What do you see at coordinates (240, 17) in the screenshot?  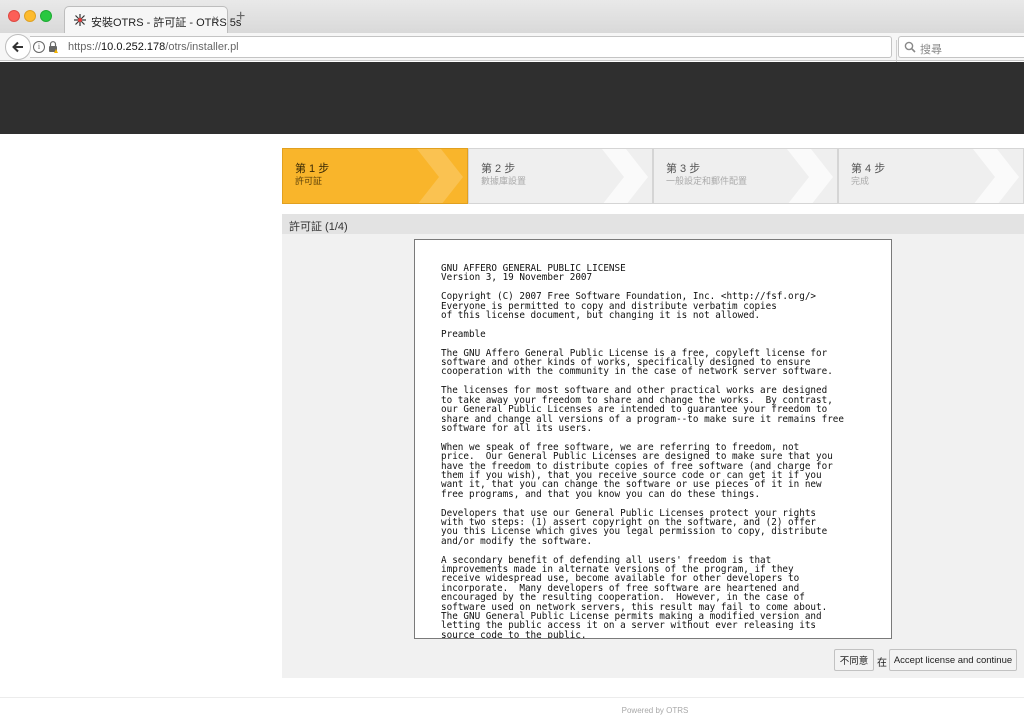 I see `new-tab-button: +` at bounding box center [240, 17].